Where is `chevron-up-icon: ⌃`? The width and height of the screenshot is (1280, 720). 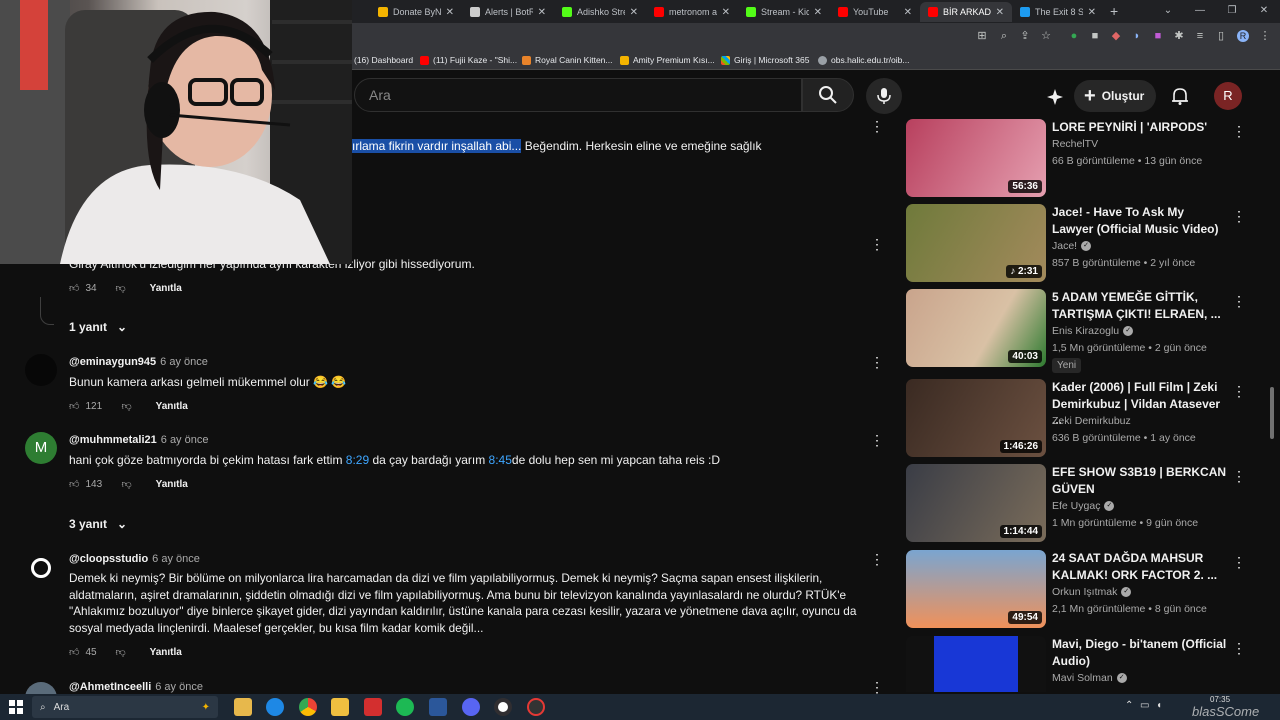
chevron-up-icon: ⌃ is located at coordinates (1129, 705).